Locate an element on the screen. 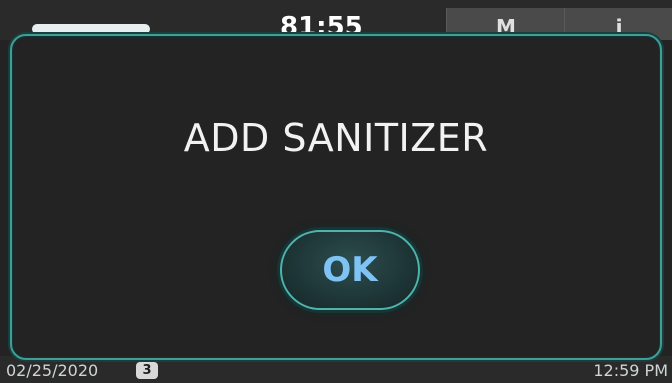 Image resolution: width=672 pixels, height=383 pixels. ok-button: OK is located at coordinates (350, 270).